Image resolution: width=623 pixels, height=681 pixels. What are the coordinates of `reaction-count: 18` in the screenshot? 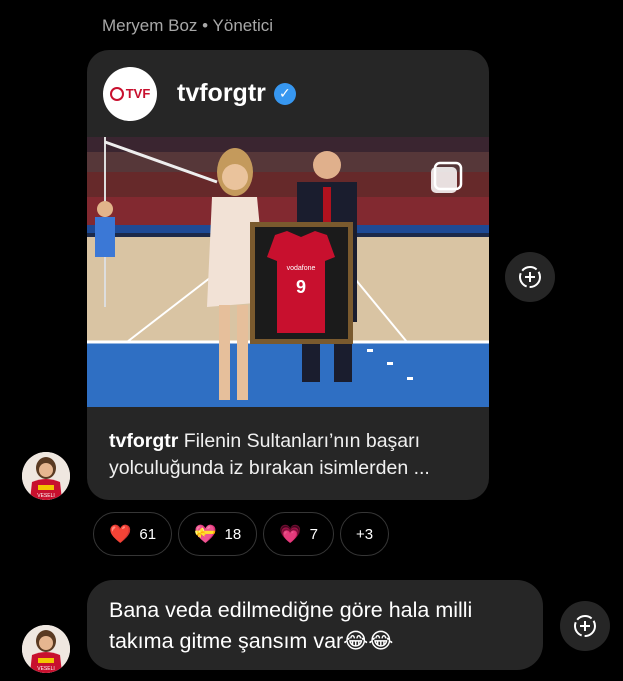 It's located at (233, 534).